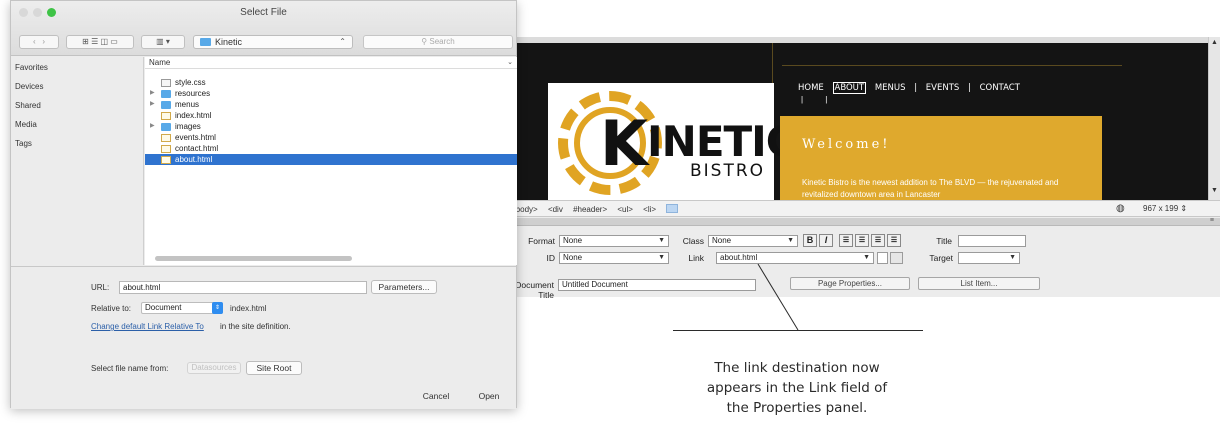 The image size is (1220, 438). I want to click on document-title-field: Untitled Document, so click(657, 285).